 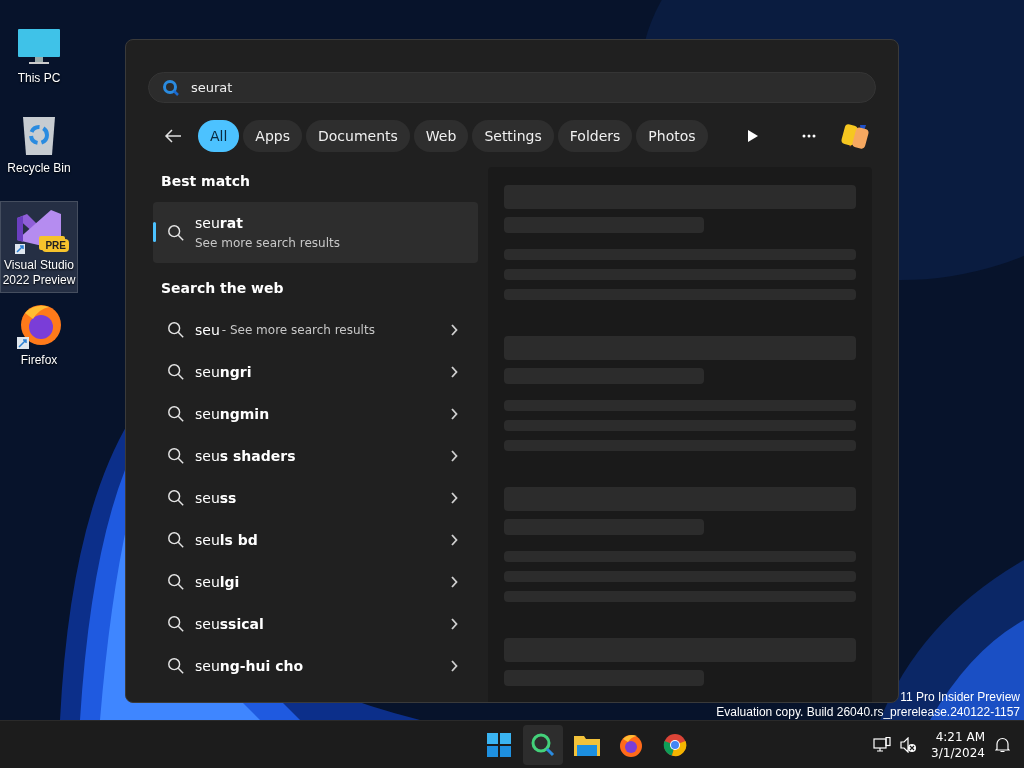 I want to click on web-suggestion: seung-hui cho, so click(x=315, y=666).